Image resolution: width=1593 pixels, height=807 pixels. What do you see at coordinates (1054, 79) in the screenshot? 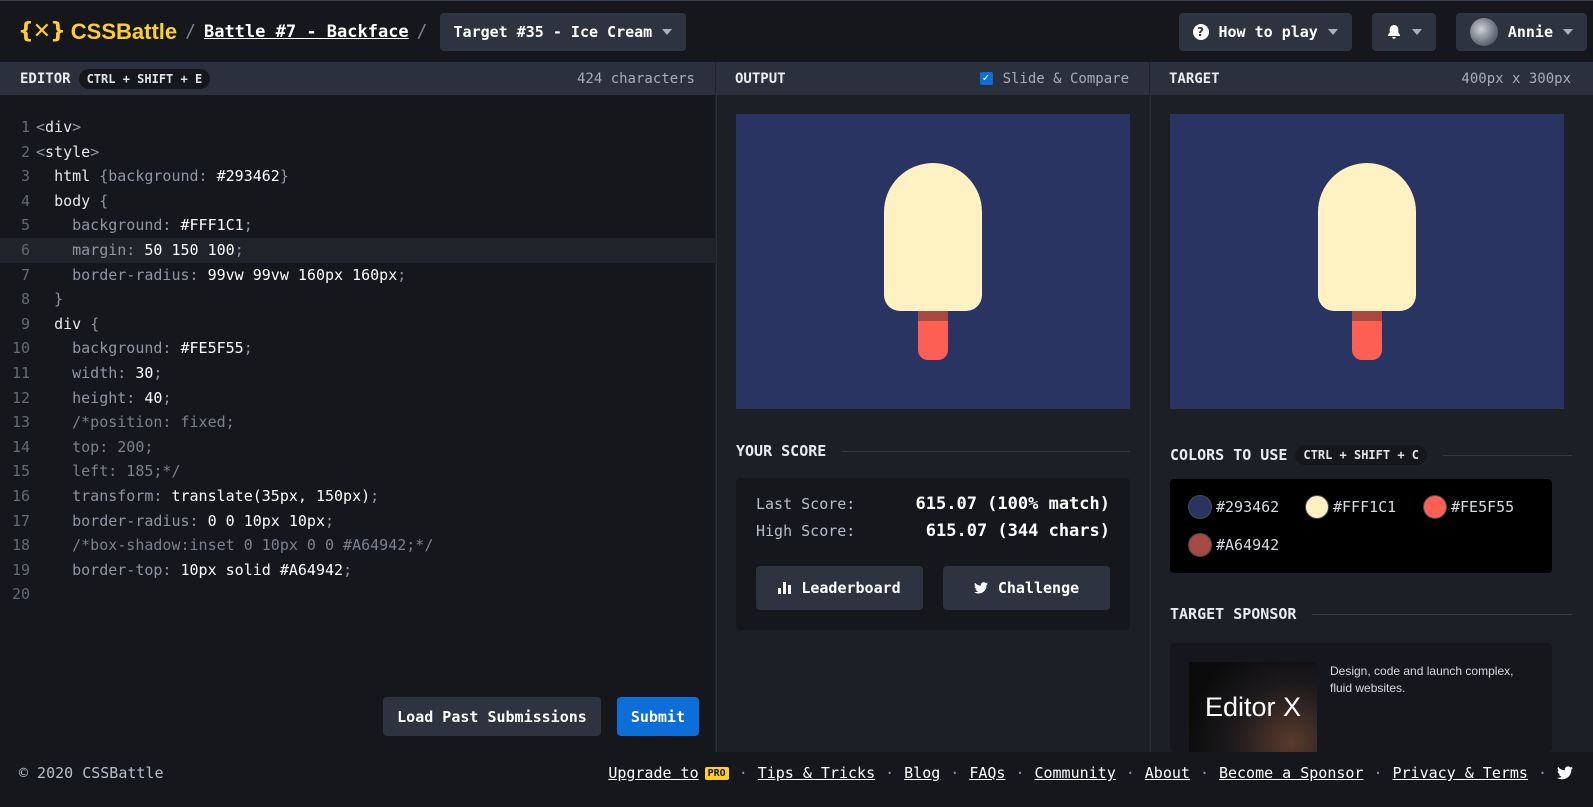
I see `slide-compare-toggle: ✓ Slide & Compare` at bounding box center [1054, 79].